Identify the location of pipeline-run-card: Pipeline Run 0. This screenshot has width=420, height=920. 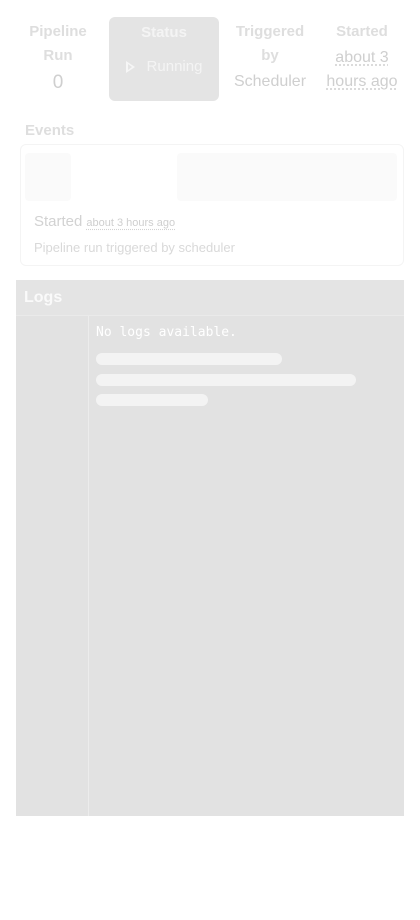
(58, 60).